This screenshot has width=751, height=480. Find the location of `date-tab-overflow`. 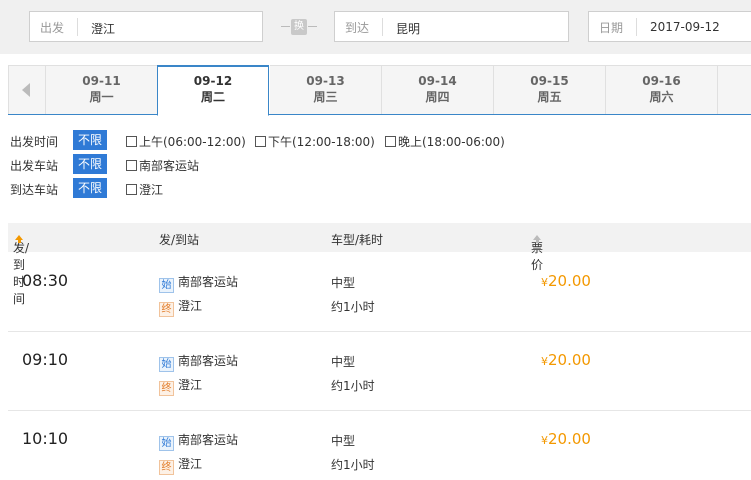

date-tab-overflow is located at coordinates (734, 89).